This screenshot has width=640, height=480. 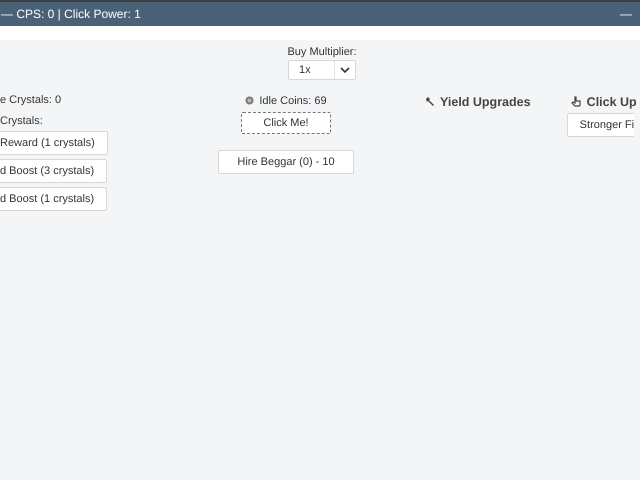 I want to click on crystal-upgrade-button: Reward (1 crystals), so click(x=54, y=143).